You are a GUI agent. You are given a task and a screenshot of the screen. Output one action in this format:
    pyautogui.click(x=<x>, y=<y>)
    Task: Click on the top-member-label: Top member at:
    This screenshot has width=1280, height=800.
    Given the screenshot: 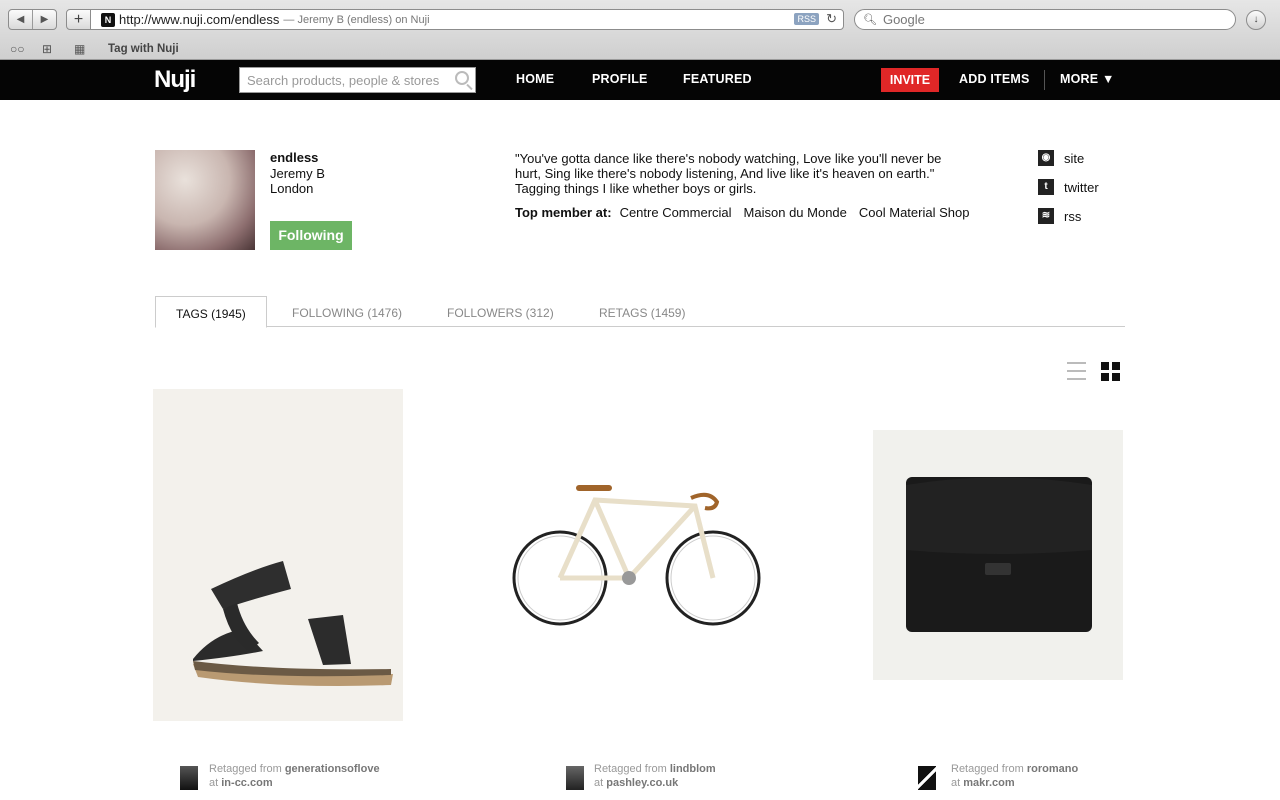 What is the action you would take?
    pyautogui.click(x=563, y=212)
    